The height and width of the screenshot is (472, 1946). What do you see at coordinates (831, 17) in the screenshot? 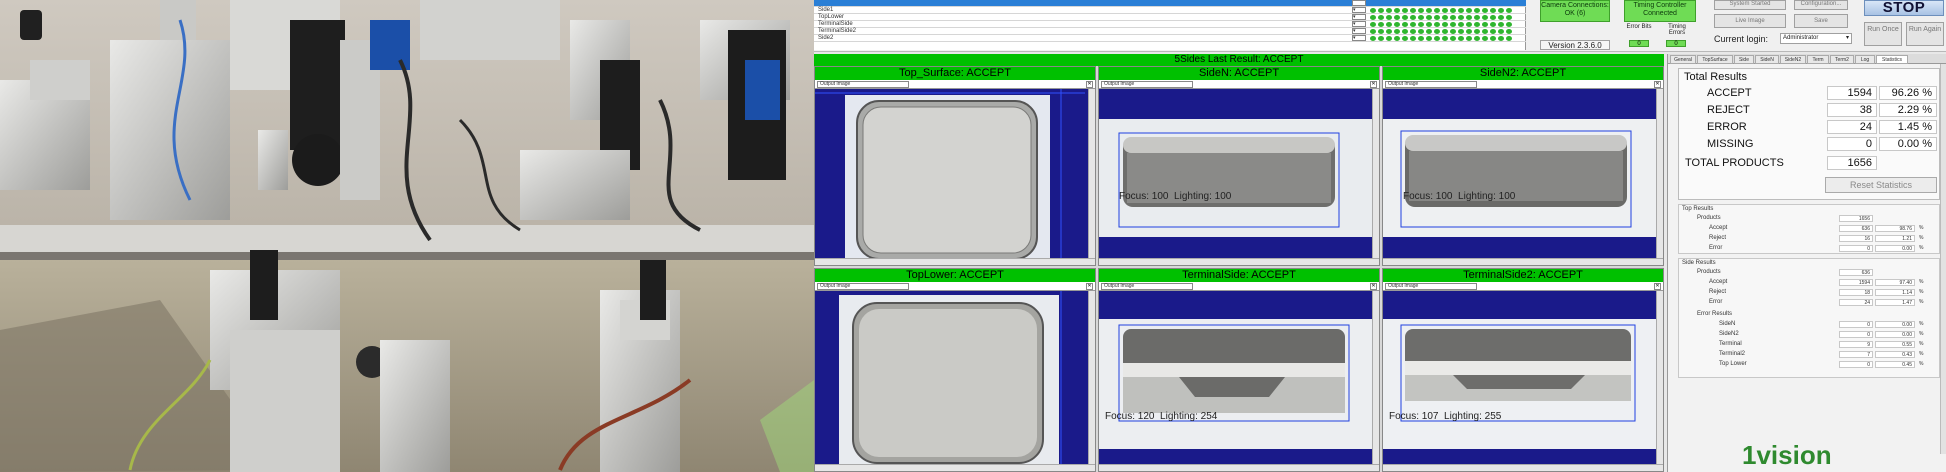
I see `camera-row-label: TopLower` at bounding box center [831, 17].